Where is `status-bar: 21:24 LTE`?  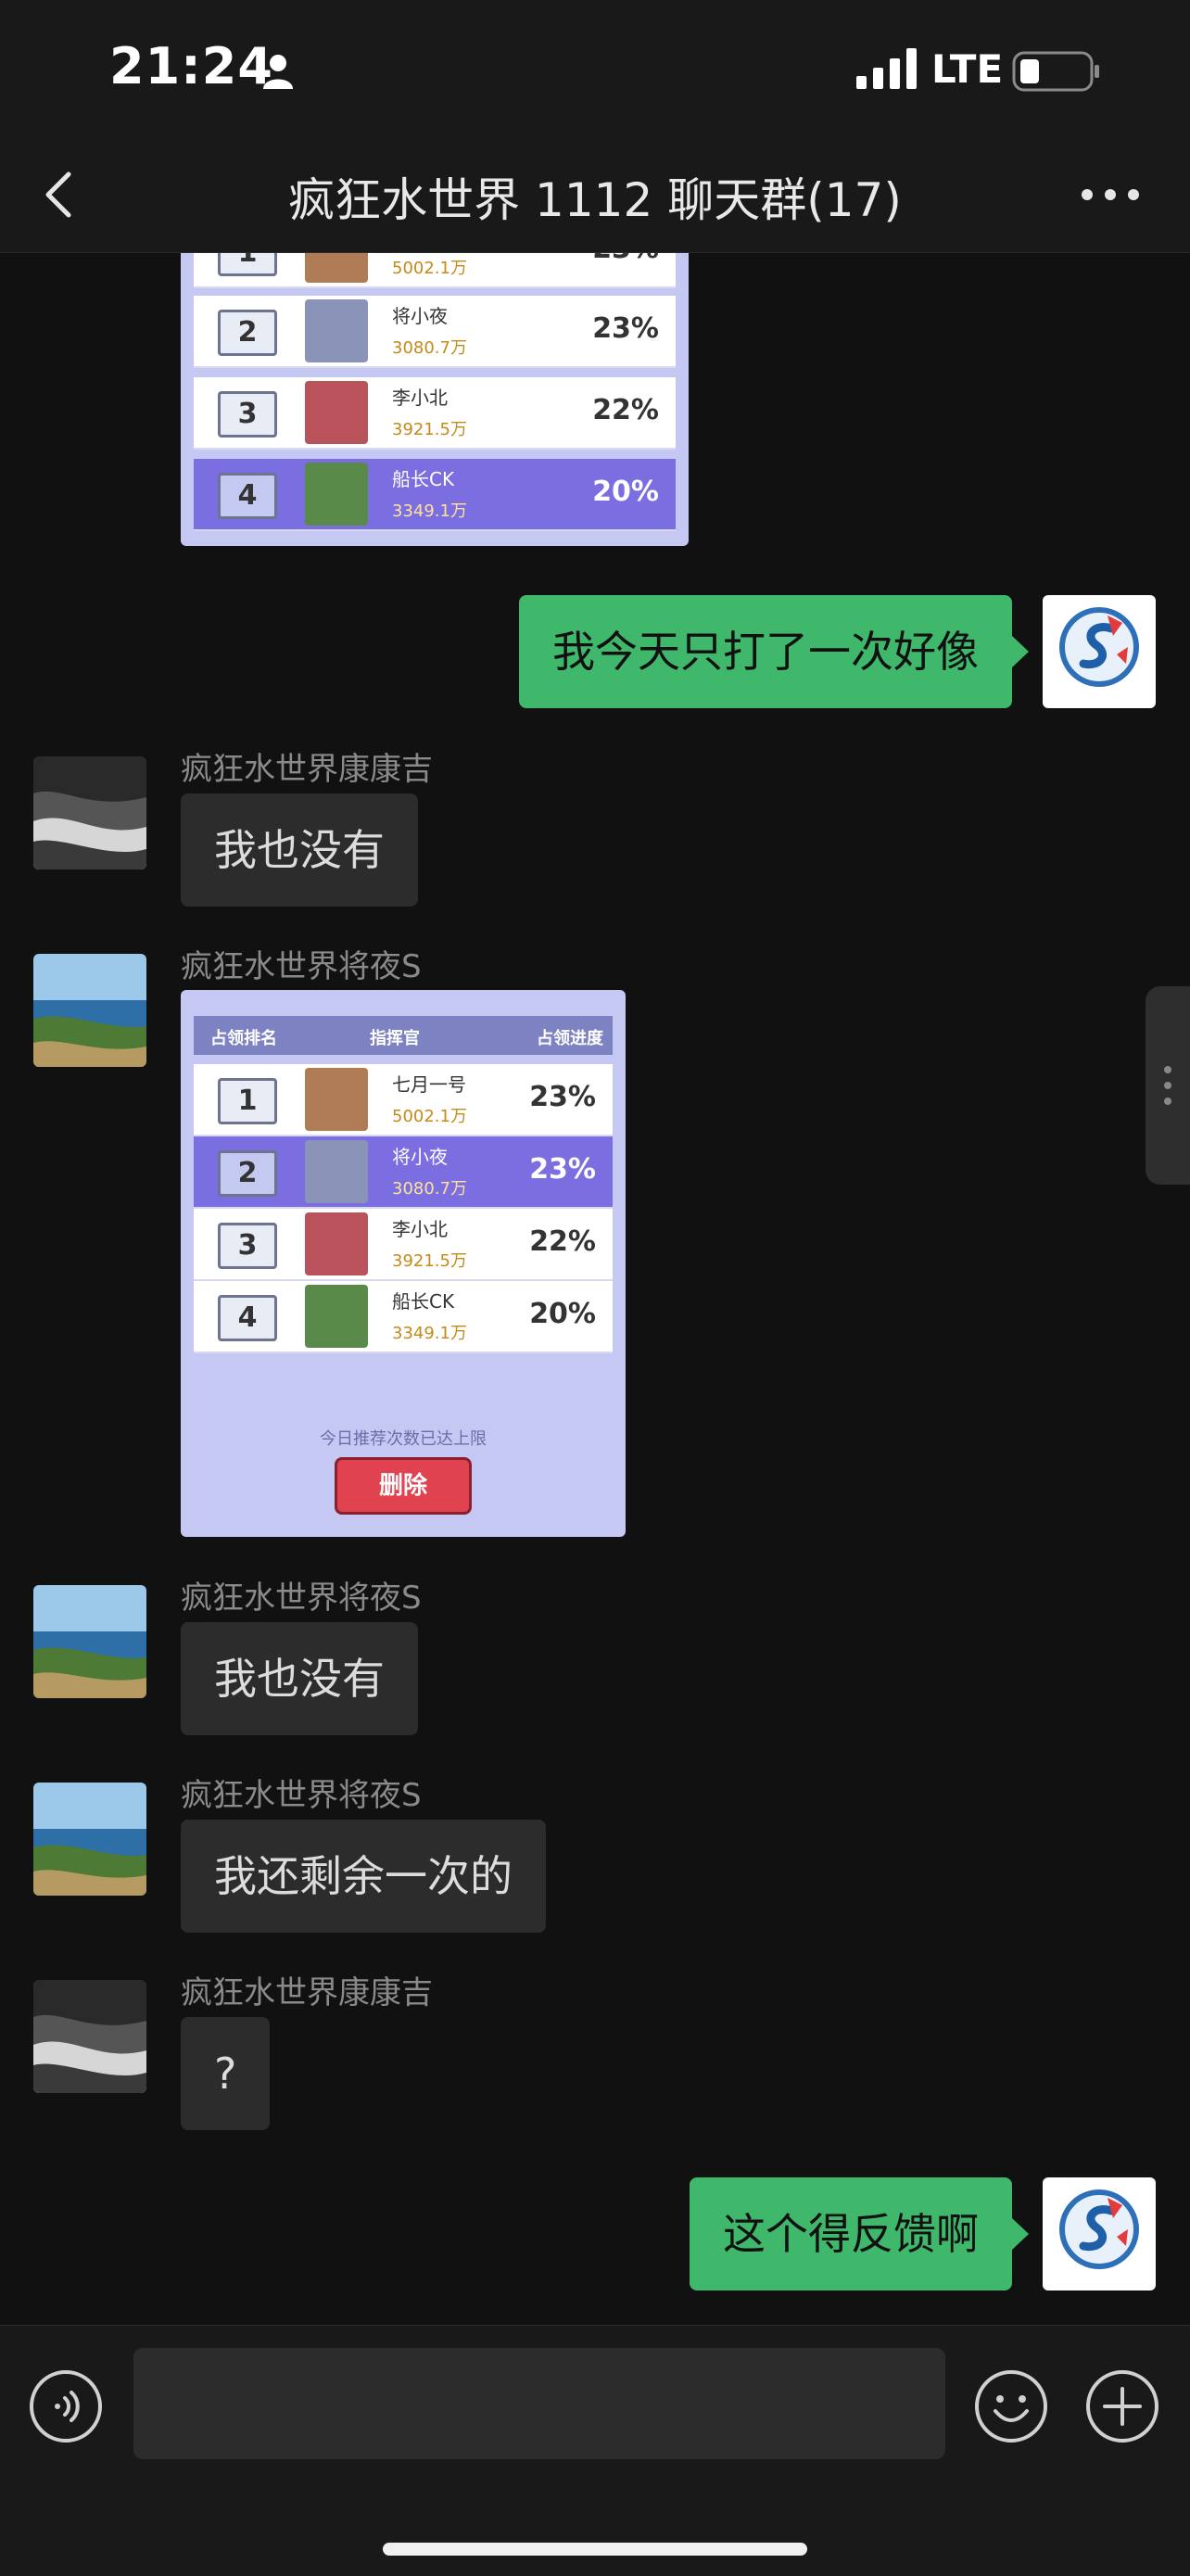 status-bar: 21:24 LTE is located at coordinates (595, 69).